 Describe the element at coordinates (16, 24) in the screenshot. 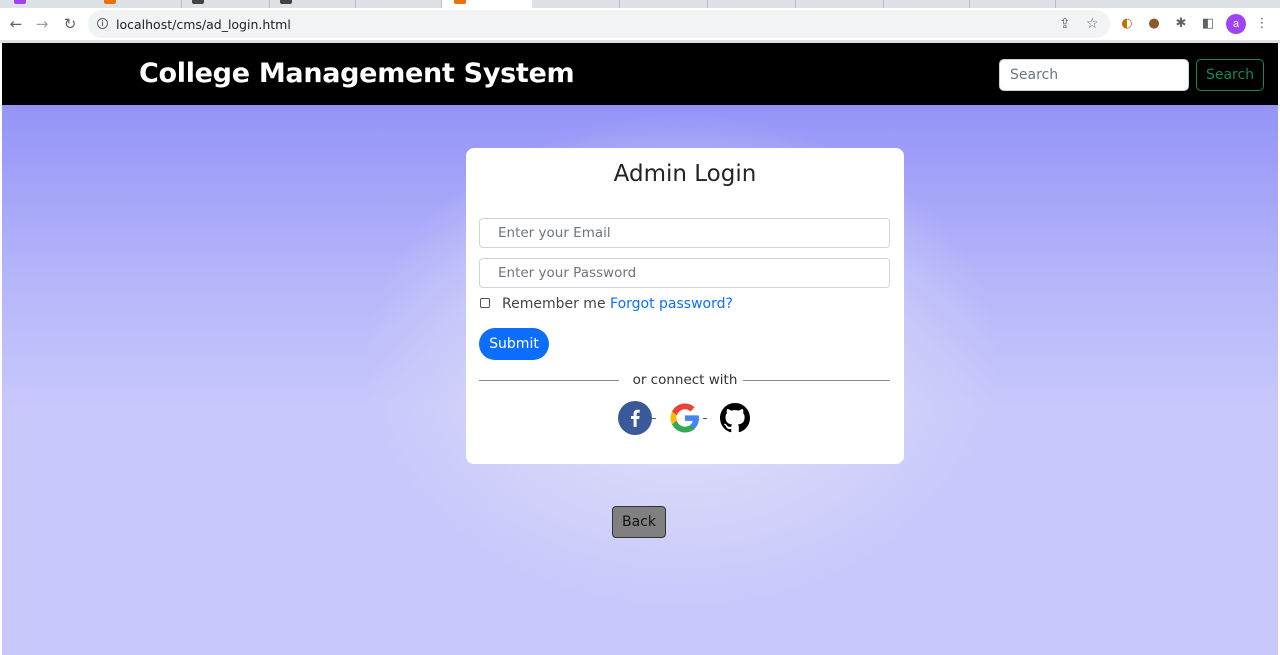

I see `back-arrow-icon: ←` at that location.